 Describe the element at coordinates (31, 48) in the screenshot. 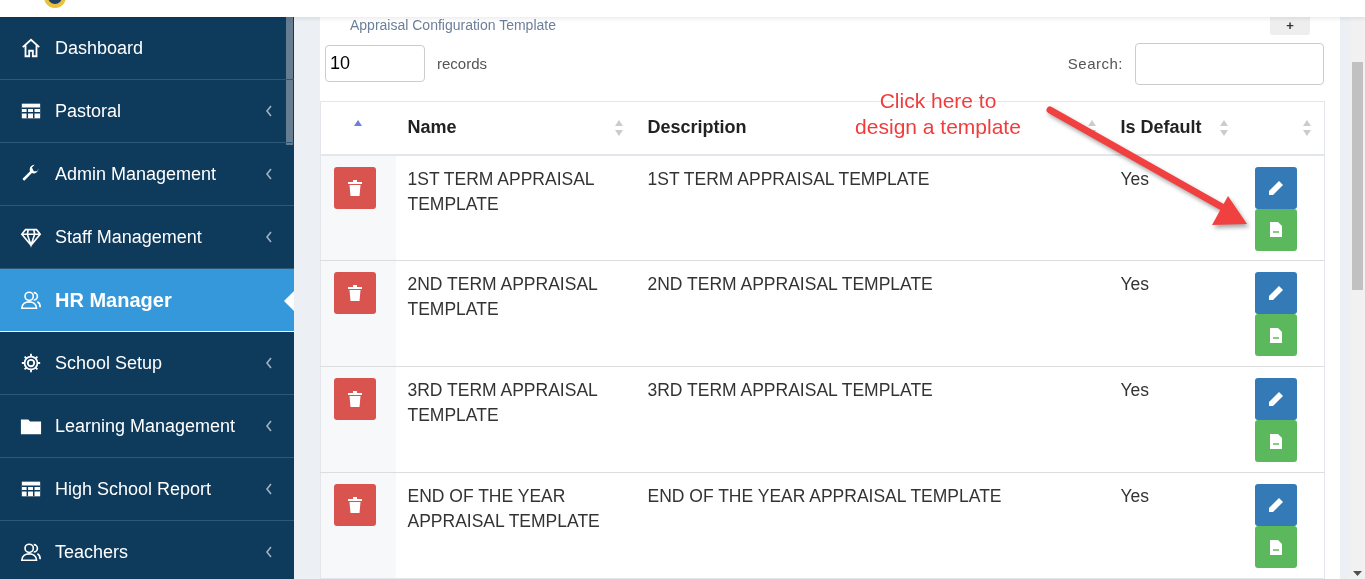

I see `home-icon` at that location.